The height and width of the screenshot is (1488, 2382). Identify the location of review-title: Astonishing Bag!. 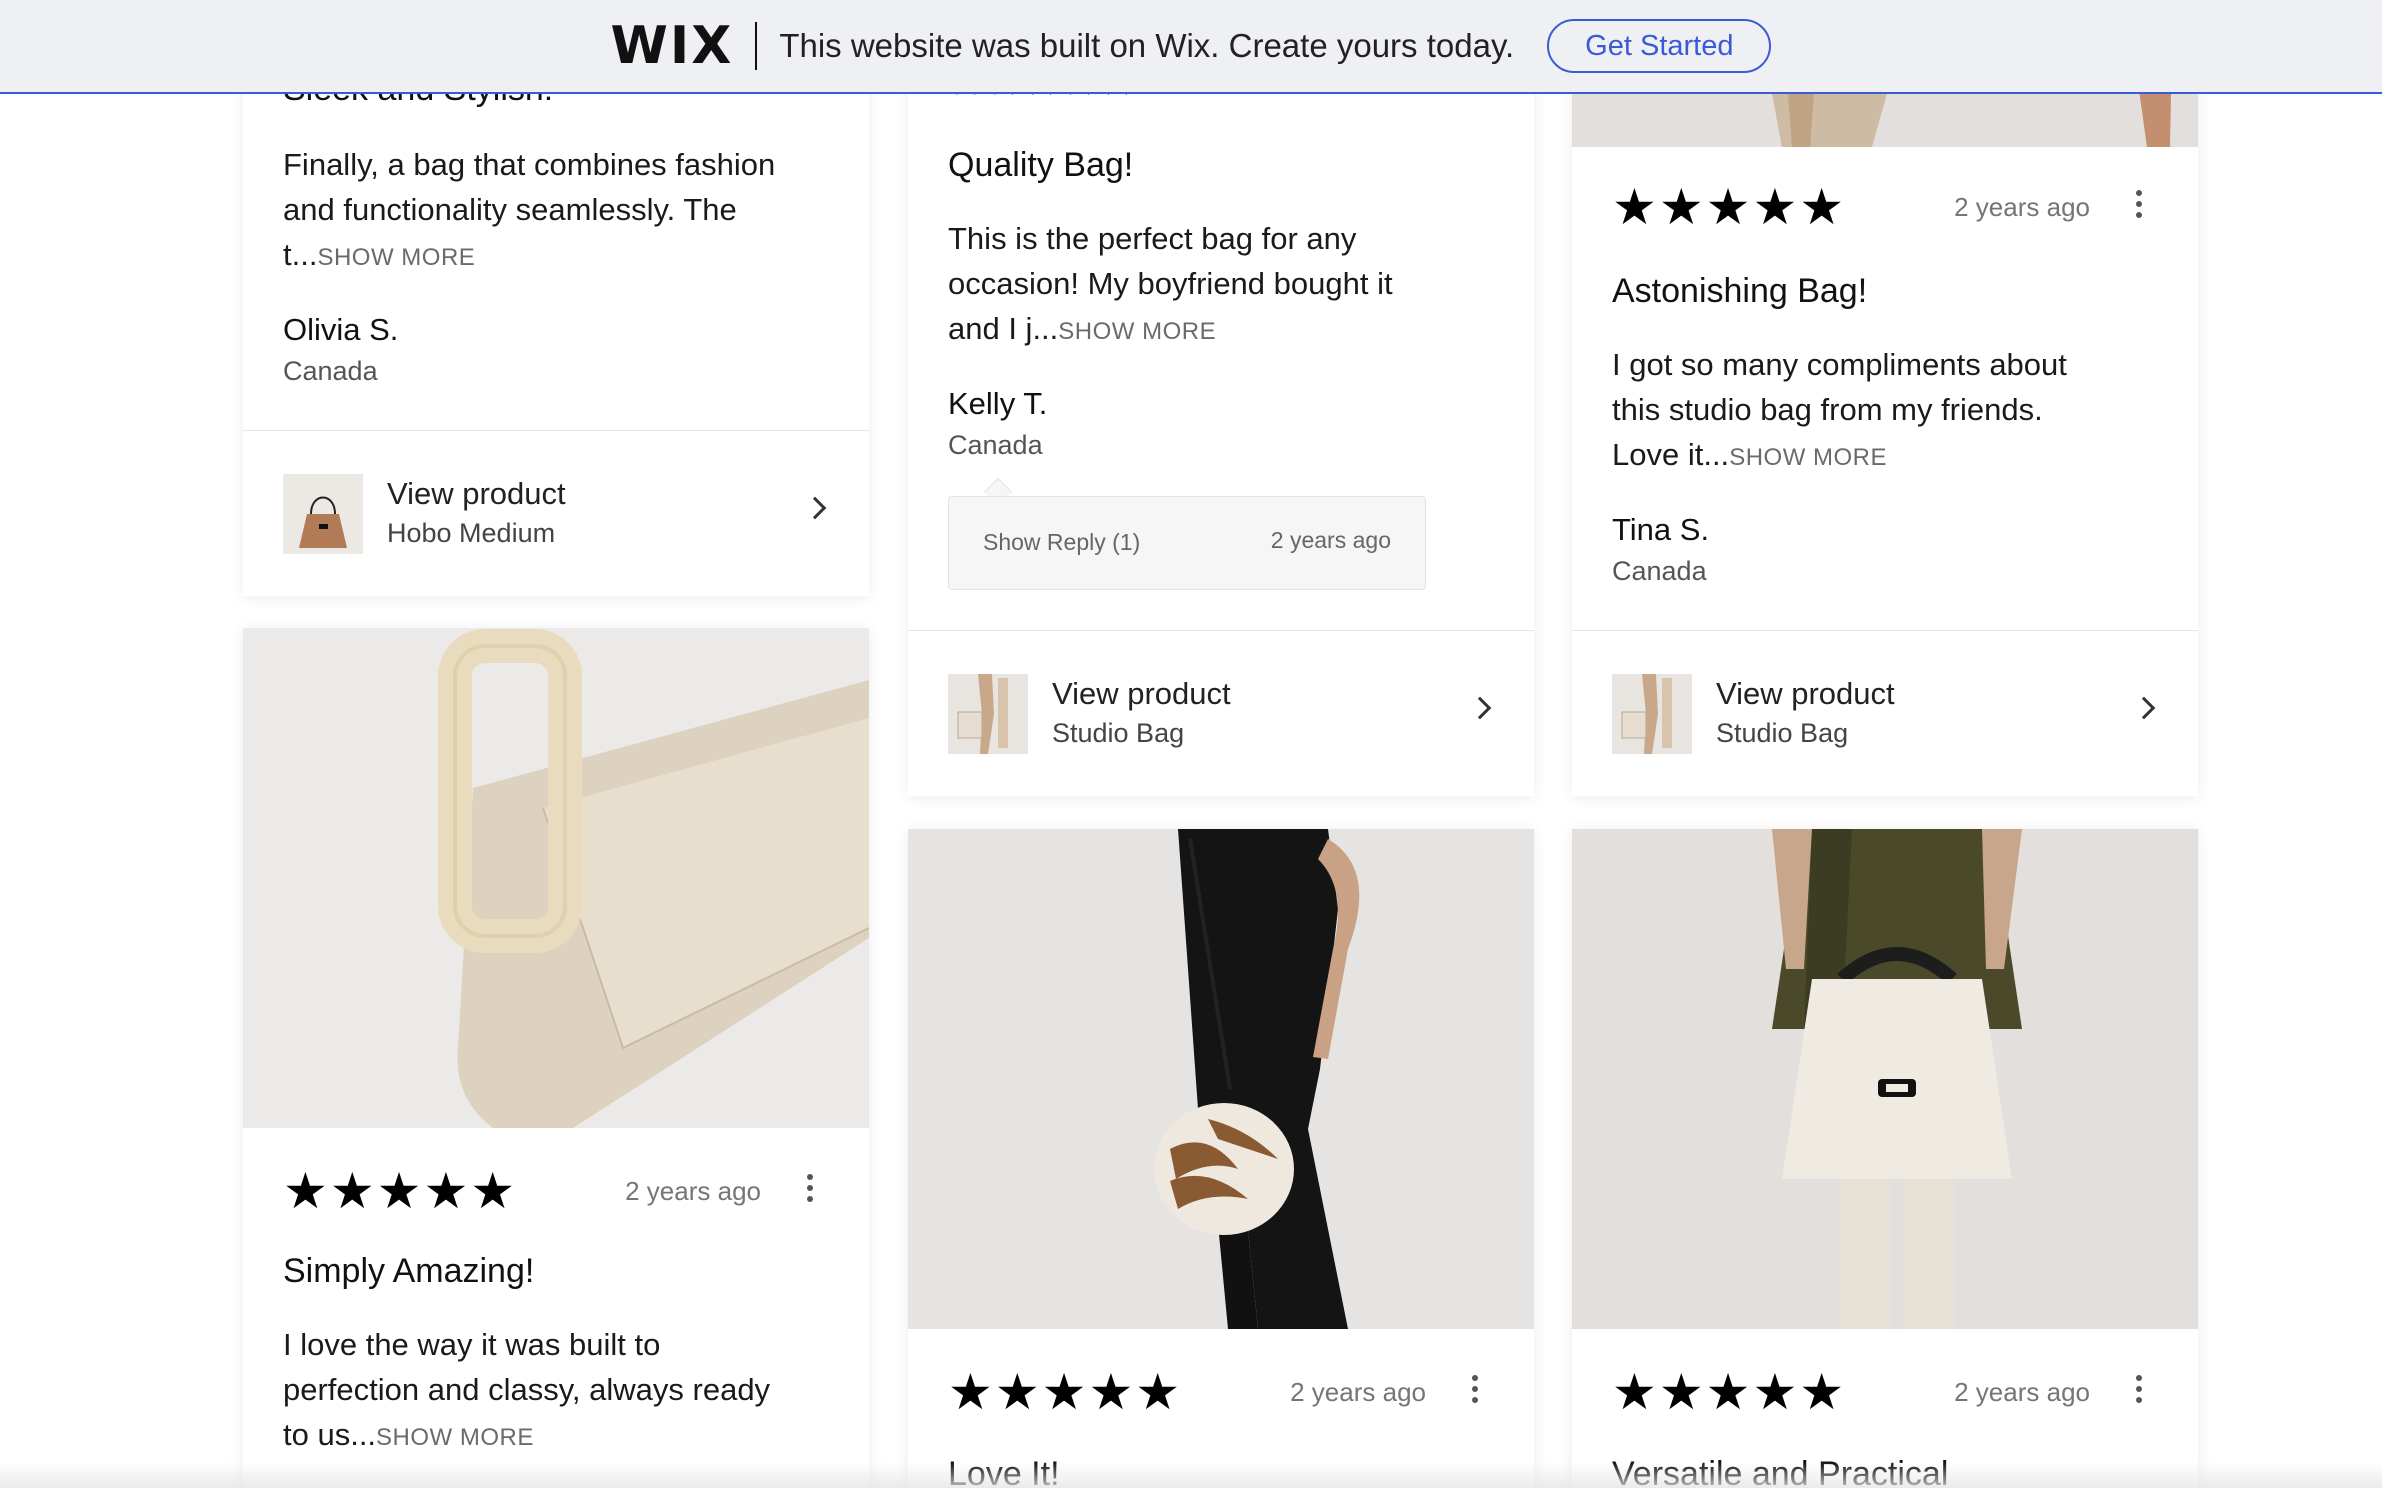
(1740, 291).